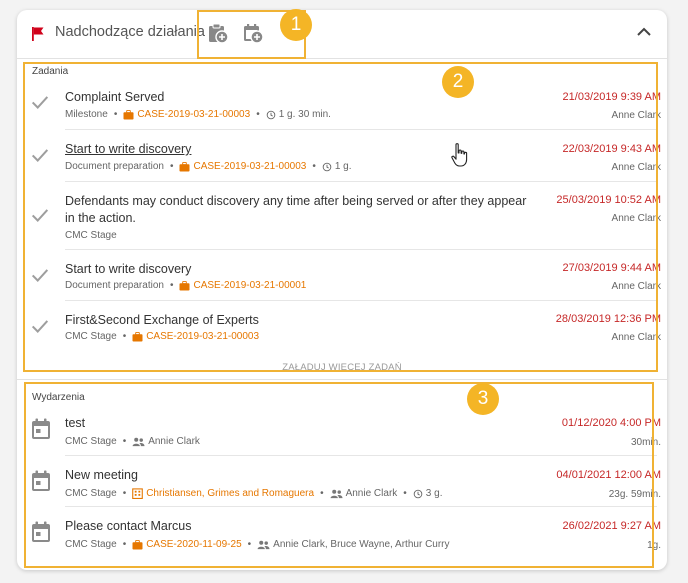 The height and width of the screenshot is (583, 688). I want to click on chevron-up-icon, so click(644, 32).